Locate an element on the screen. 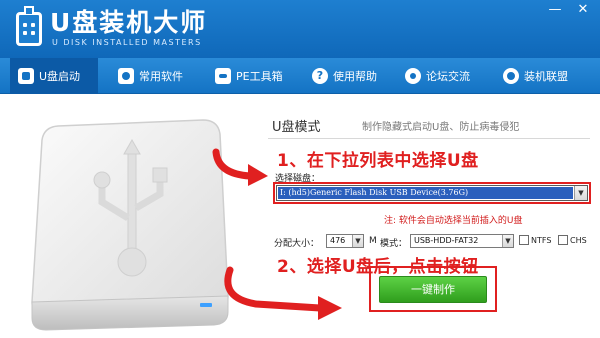 This screenshot has width=600, height=338. toolbox-icon is located at coordinates (223, 76).